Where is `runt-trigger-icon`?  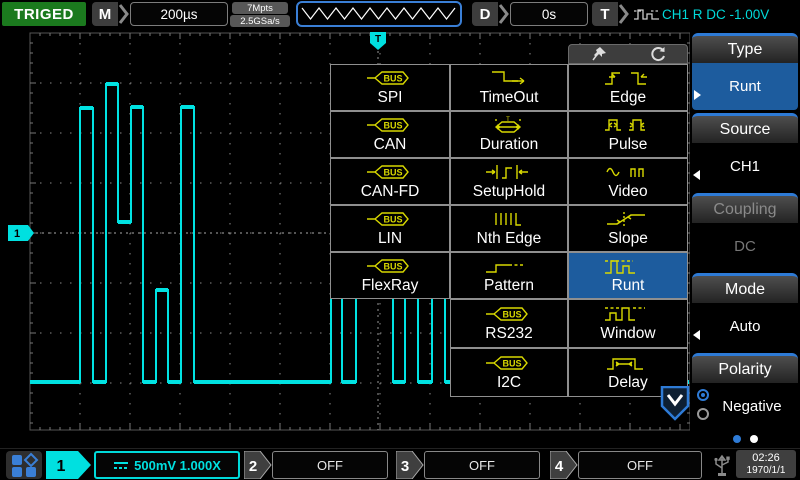 runt-trigger-icon is located at coordinates (646, 14).